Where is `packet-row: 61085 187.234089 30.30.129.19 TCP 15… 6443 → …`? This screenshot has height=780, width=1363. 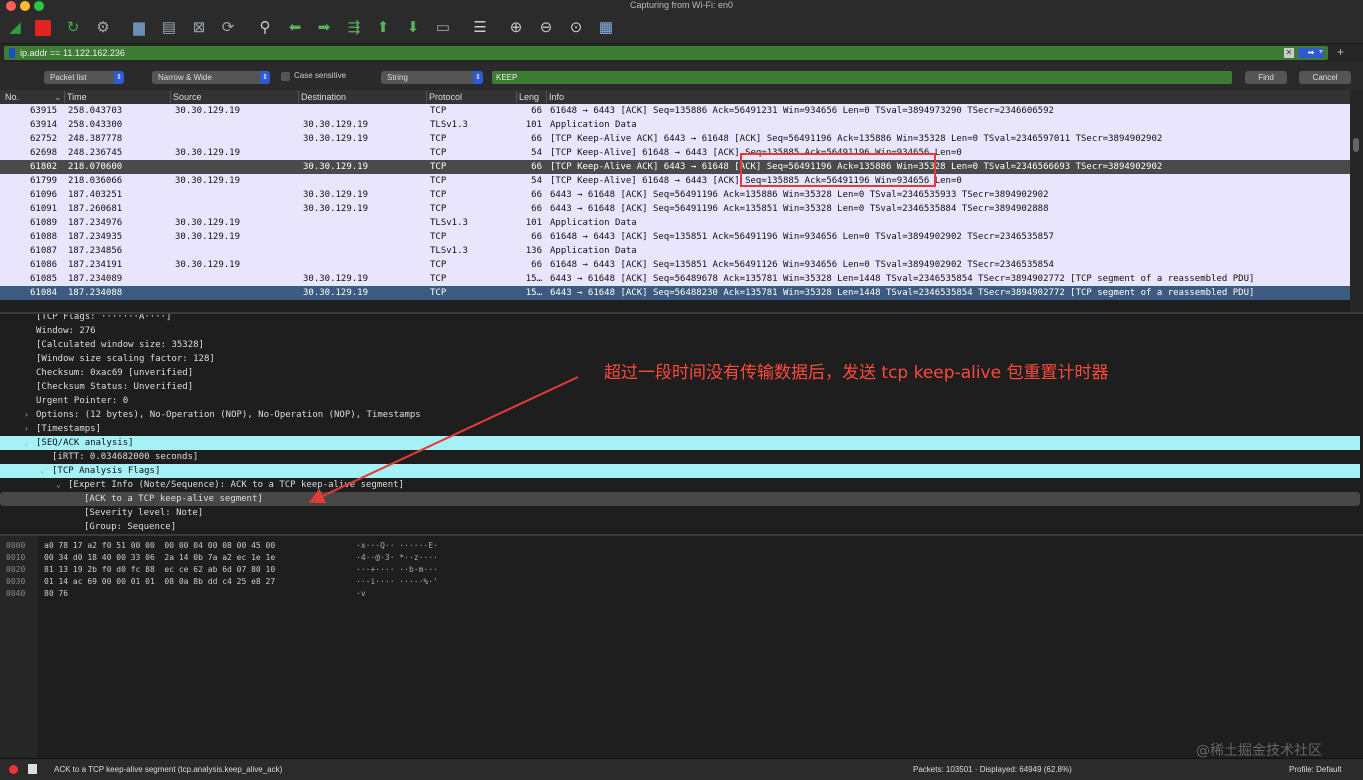 packet-row: 61085 187.234089 30.30.129.19 TCP 15… 6443 → … is located at coordinates (675, 279).